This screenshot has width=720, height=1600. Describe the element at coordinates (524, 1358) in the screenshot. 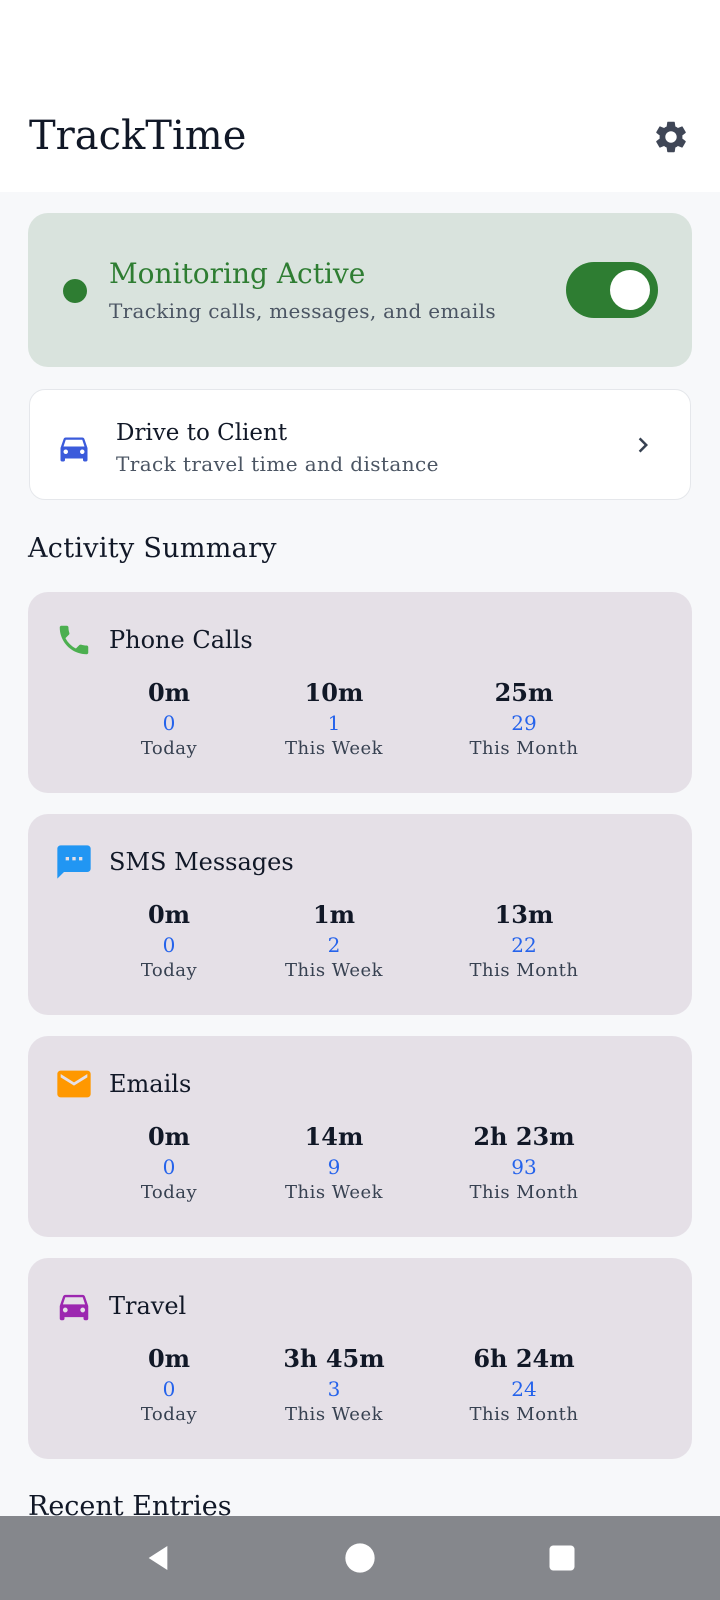

I see `stat-duration: 6h 24m` at that location.